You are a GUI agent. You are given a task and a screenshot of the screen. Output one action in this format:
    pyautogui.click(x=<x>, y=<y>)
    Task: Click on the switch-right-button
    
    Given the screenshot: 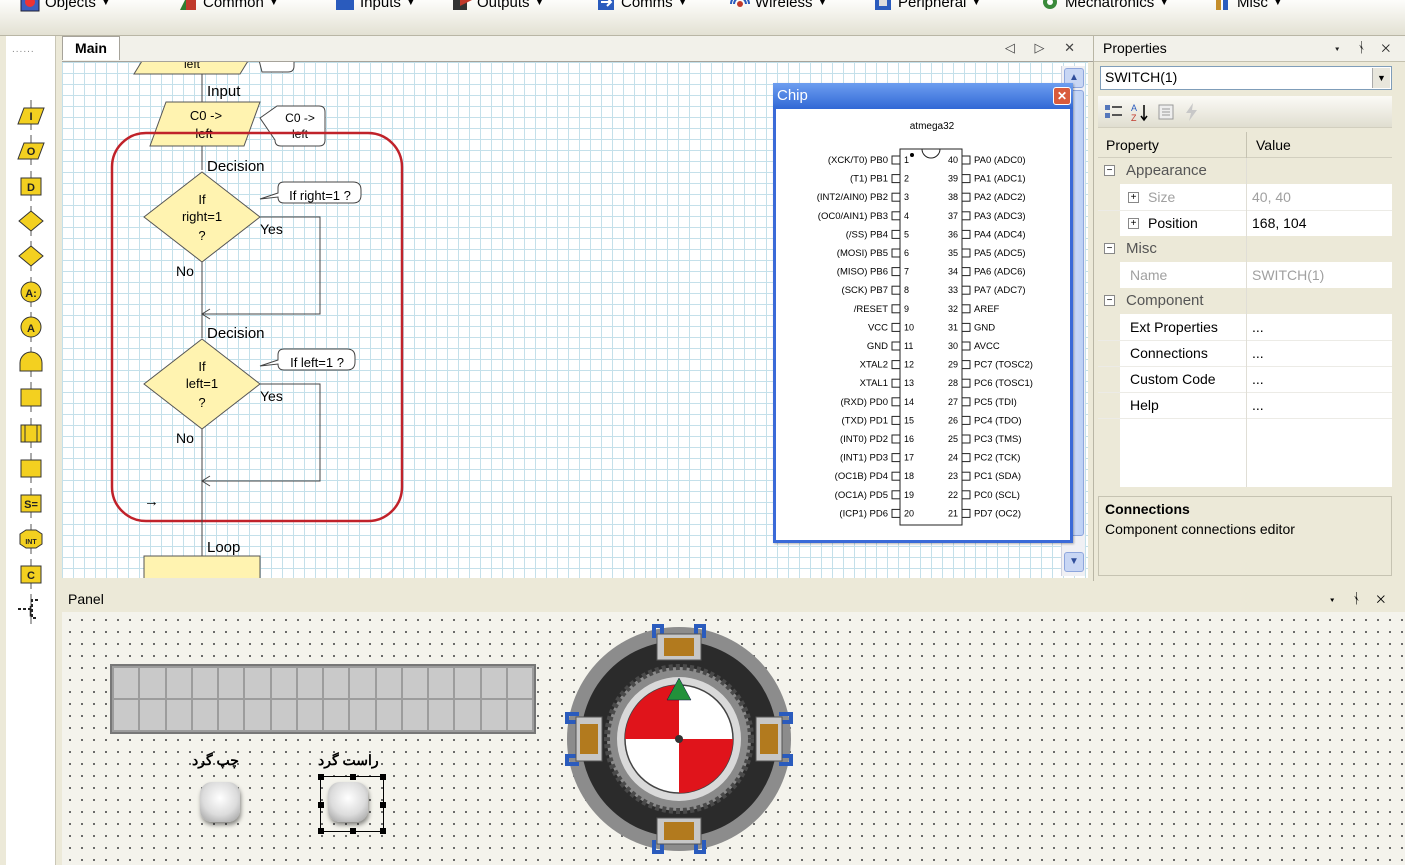 What is the action you would take?
    pyautogui.click(x=348, y=802)
    